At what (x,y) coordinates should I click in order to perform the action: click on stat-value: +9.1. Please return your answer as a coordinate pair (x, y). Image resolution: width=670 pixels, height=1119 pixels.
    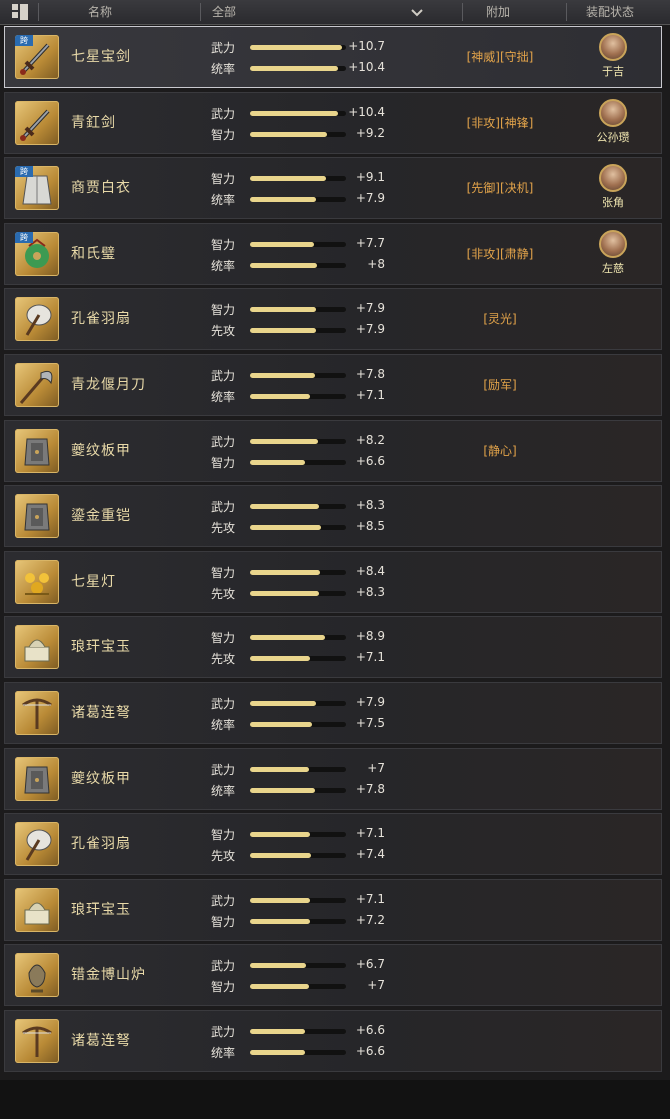
    Looking at the image, I should click on (370, 177).